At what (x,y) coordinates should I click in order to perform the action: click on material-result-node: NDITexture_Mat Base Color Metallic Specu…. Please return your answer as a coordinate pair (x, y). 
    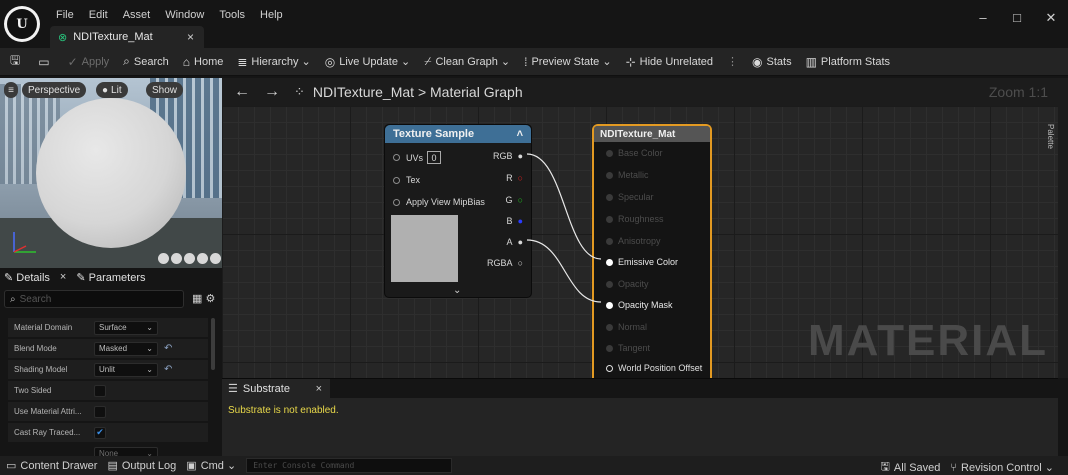
    Looking at the image, I should click on (652, 251).